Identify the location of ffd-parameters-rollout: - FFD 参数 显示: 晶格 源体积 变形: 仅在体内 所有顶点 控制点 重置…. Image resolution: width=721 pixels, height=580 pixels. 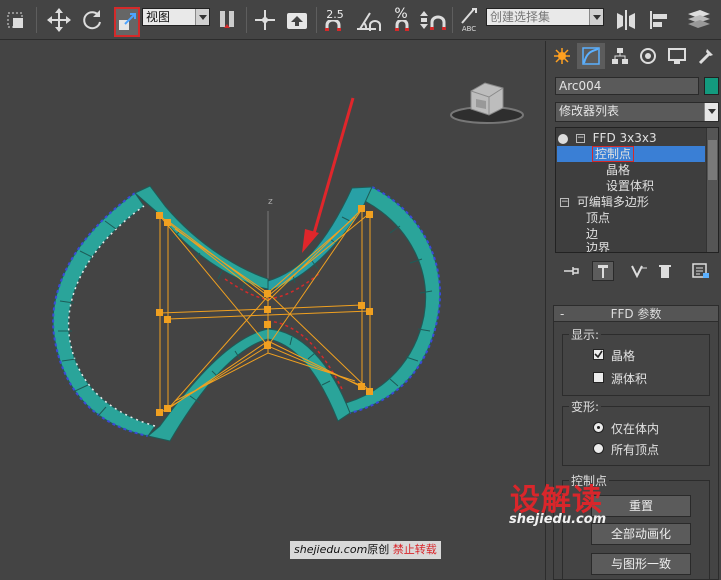
(636, 442).